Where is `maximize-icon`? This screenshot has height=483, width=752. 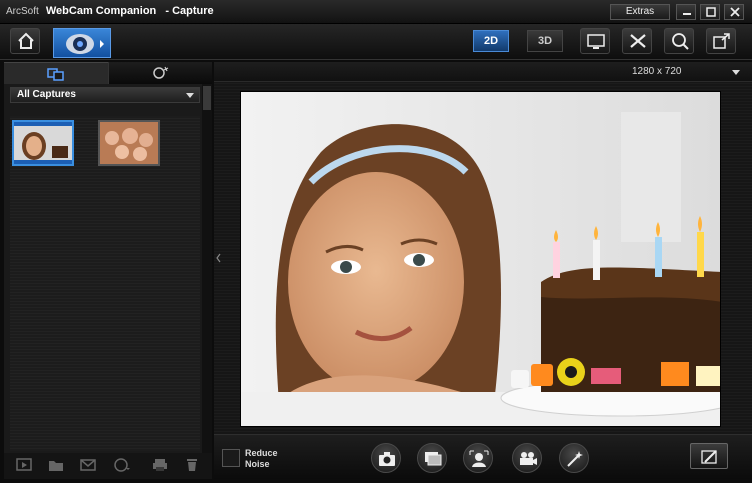
maximize-icon is located at coordinates (711, 12).